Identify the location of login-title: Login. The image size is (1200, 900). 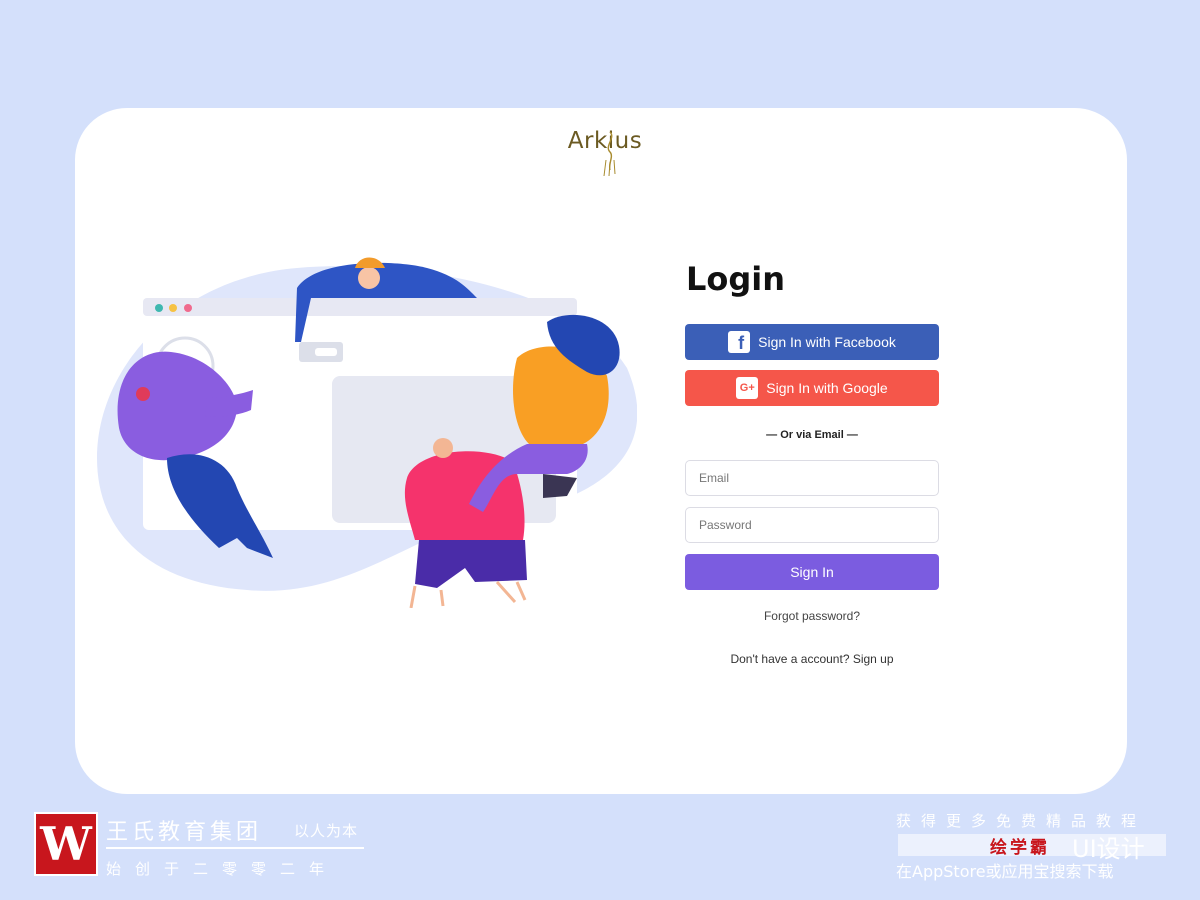
(736, 279).